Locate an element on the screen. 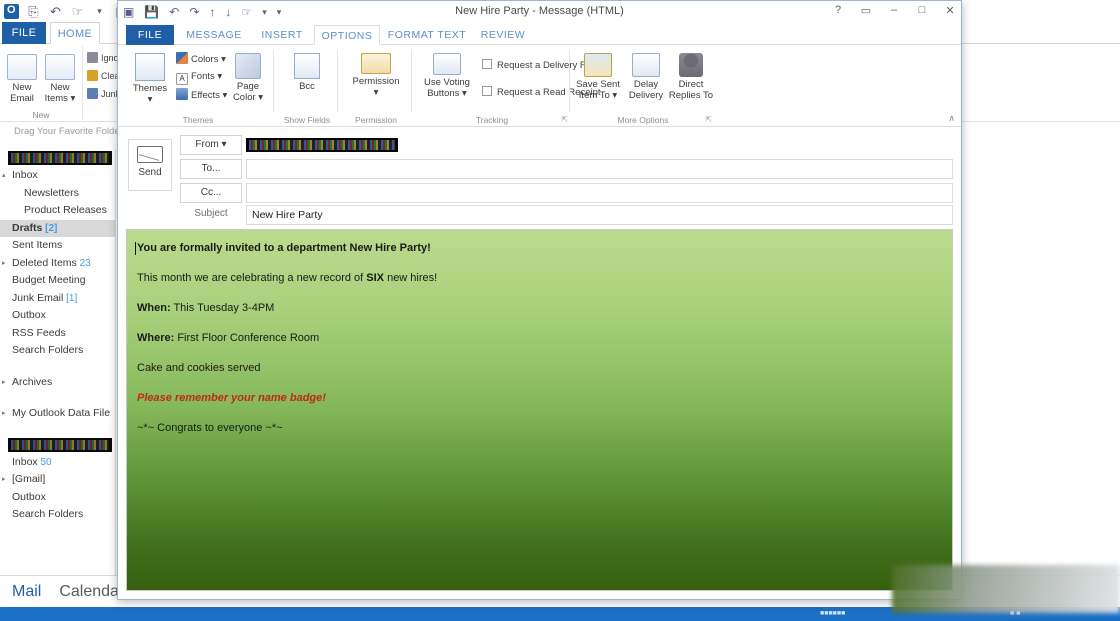  sidebar-item-label: [Gmail] is located at coordinates (29, 479).